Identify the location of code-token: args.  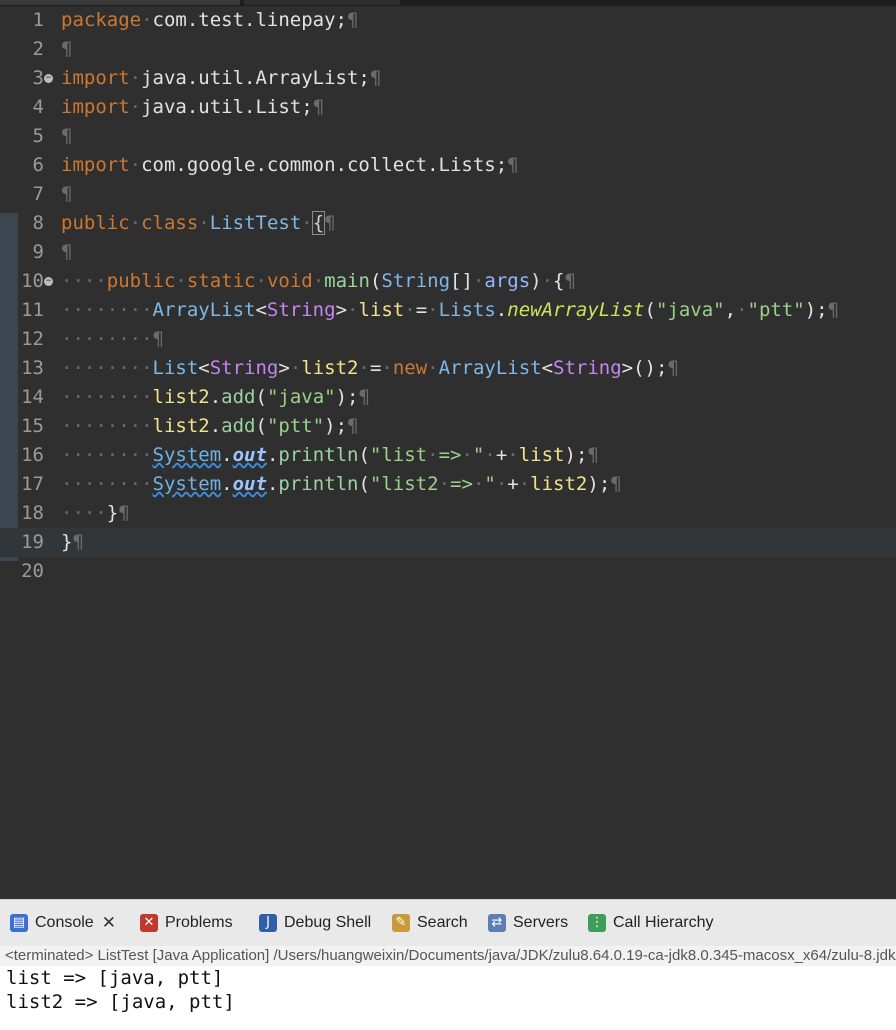
(507, 281).